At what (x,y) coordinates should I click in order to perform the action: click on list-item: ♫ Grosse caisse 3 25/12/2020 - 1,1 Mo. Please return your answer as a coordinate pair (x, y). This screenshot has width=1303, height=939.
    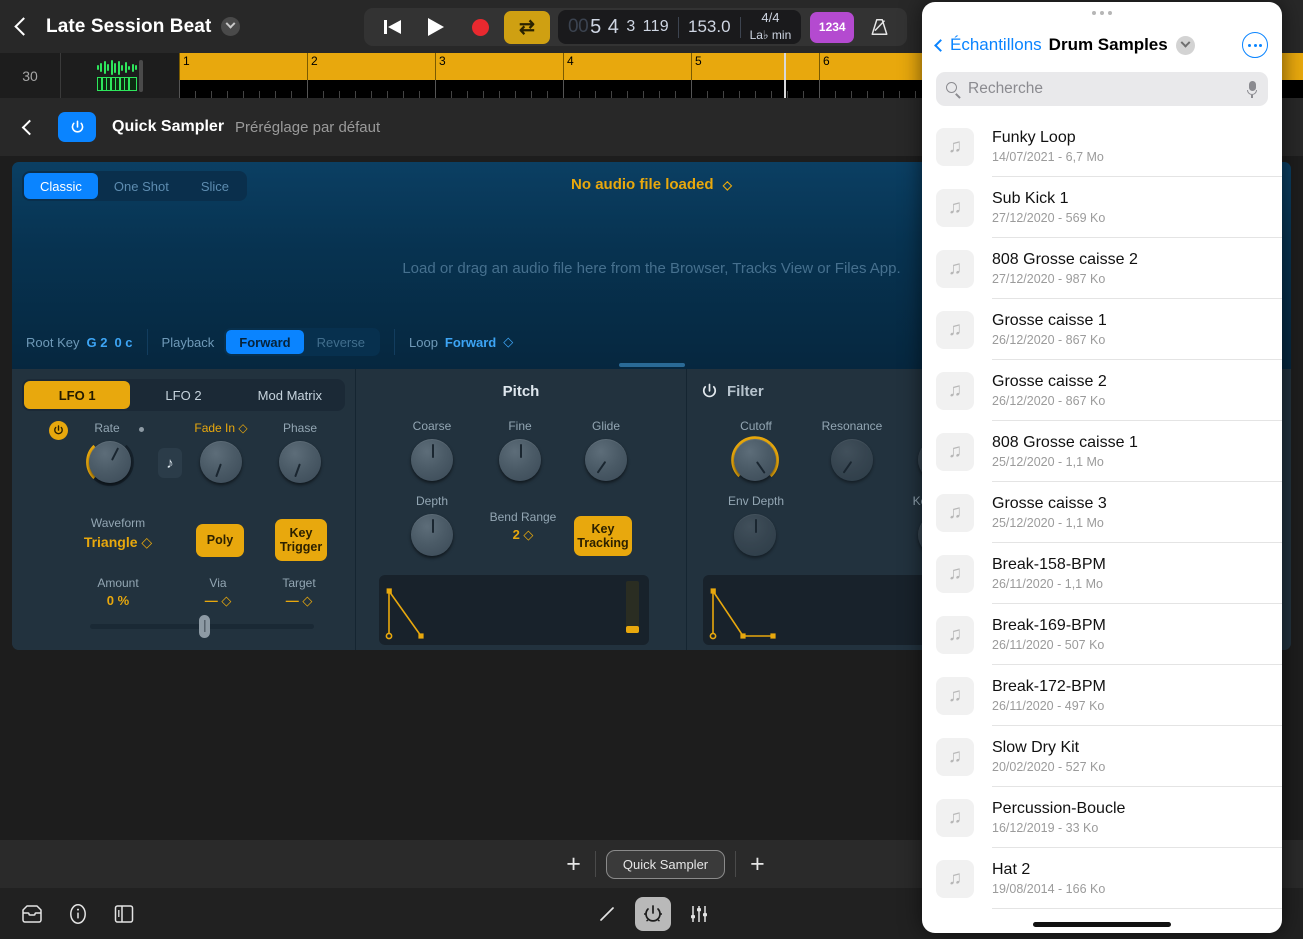
    Looking at the image, I should click on (1102, 512).